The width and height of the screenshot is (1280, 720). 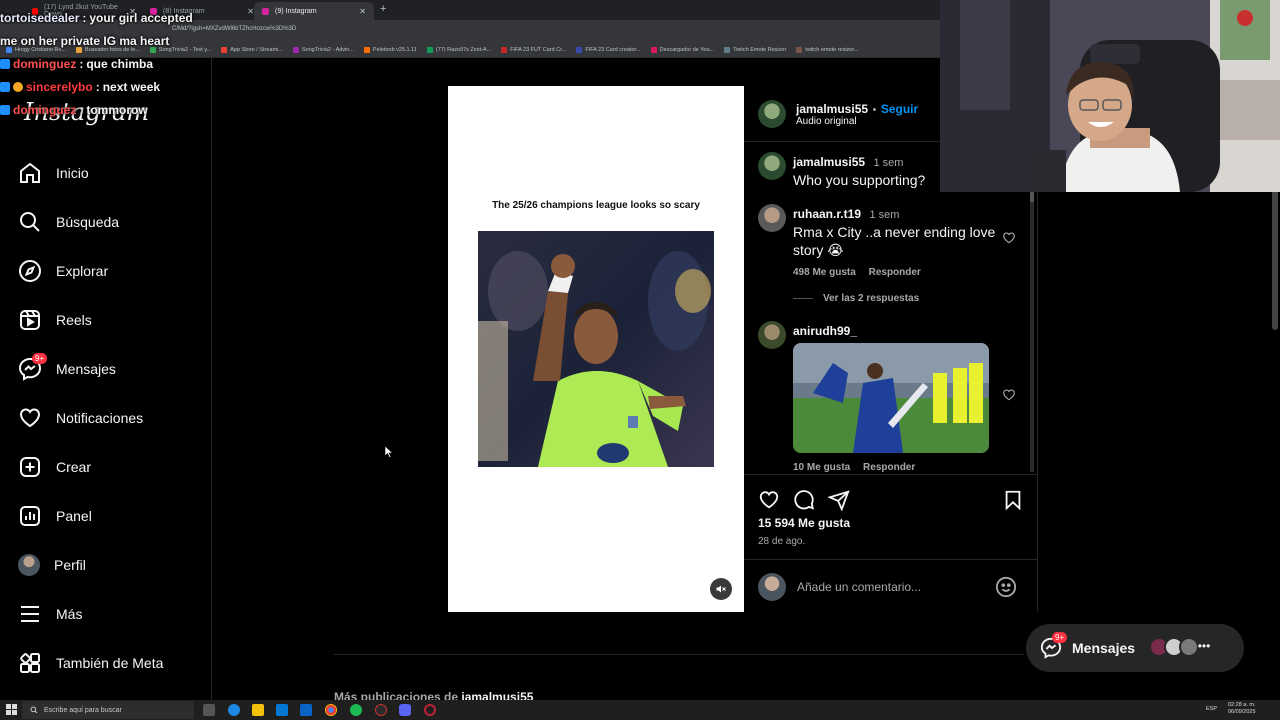 I want to click on author-username: jamalmusi55, so click(x=832, y=109).